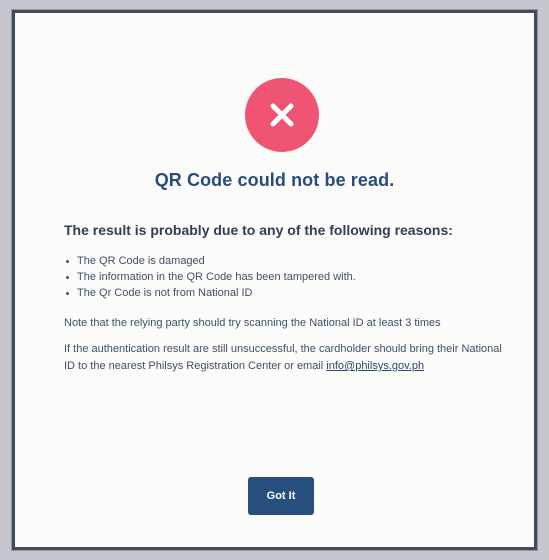  What do you see at coordinates (375, 366) in the screenshot?
I see `support-email-link: info@philsys.gov.ph` at bounding box center [375, 366].